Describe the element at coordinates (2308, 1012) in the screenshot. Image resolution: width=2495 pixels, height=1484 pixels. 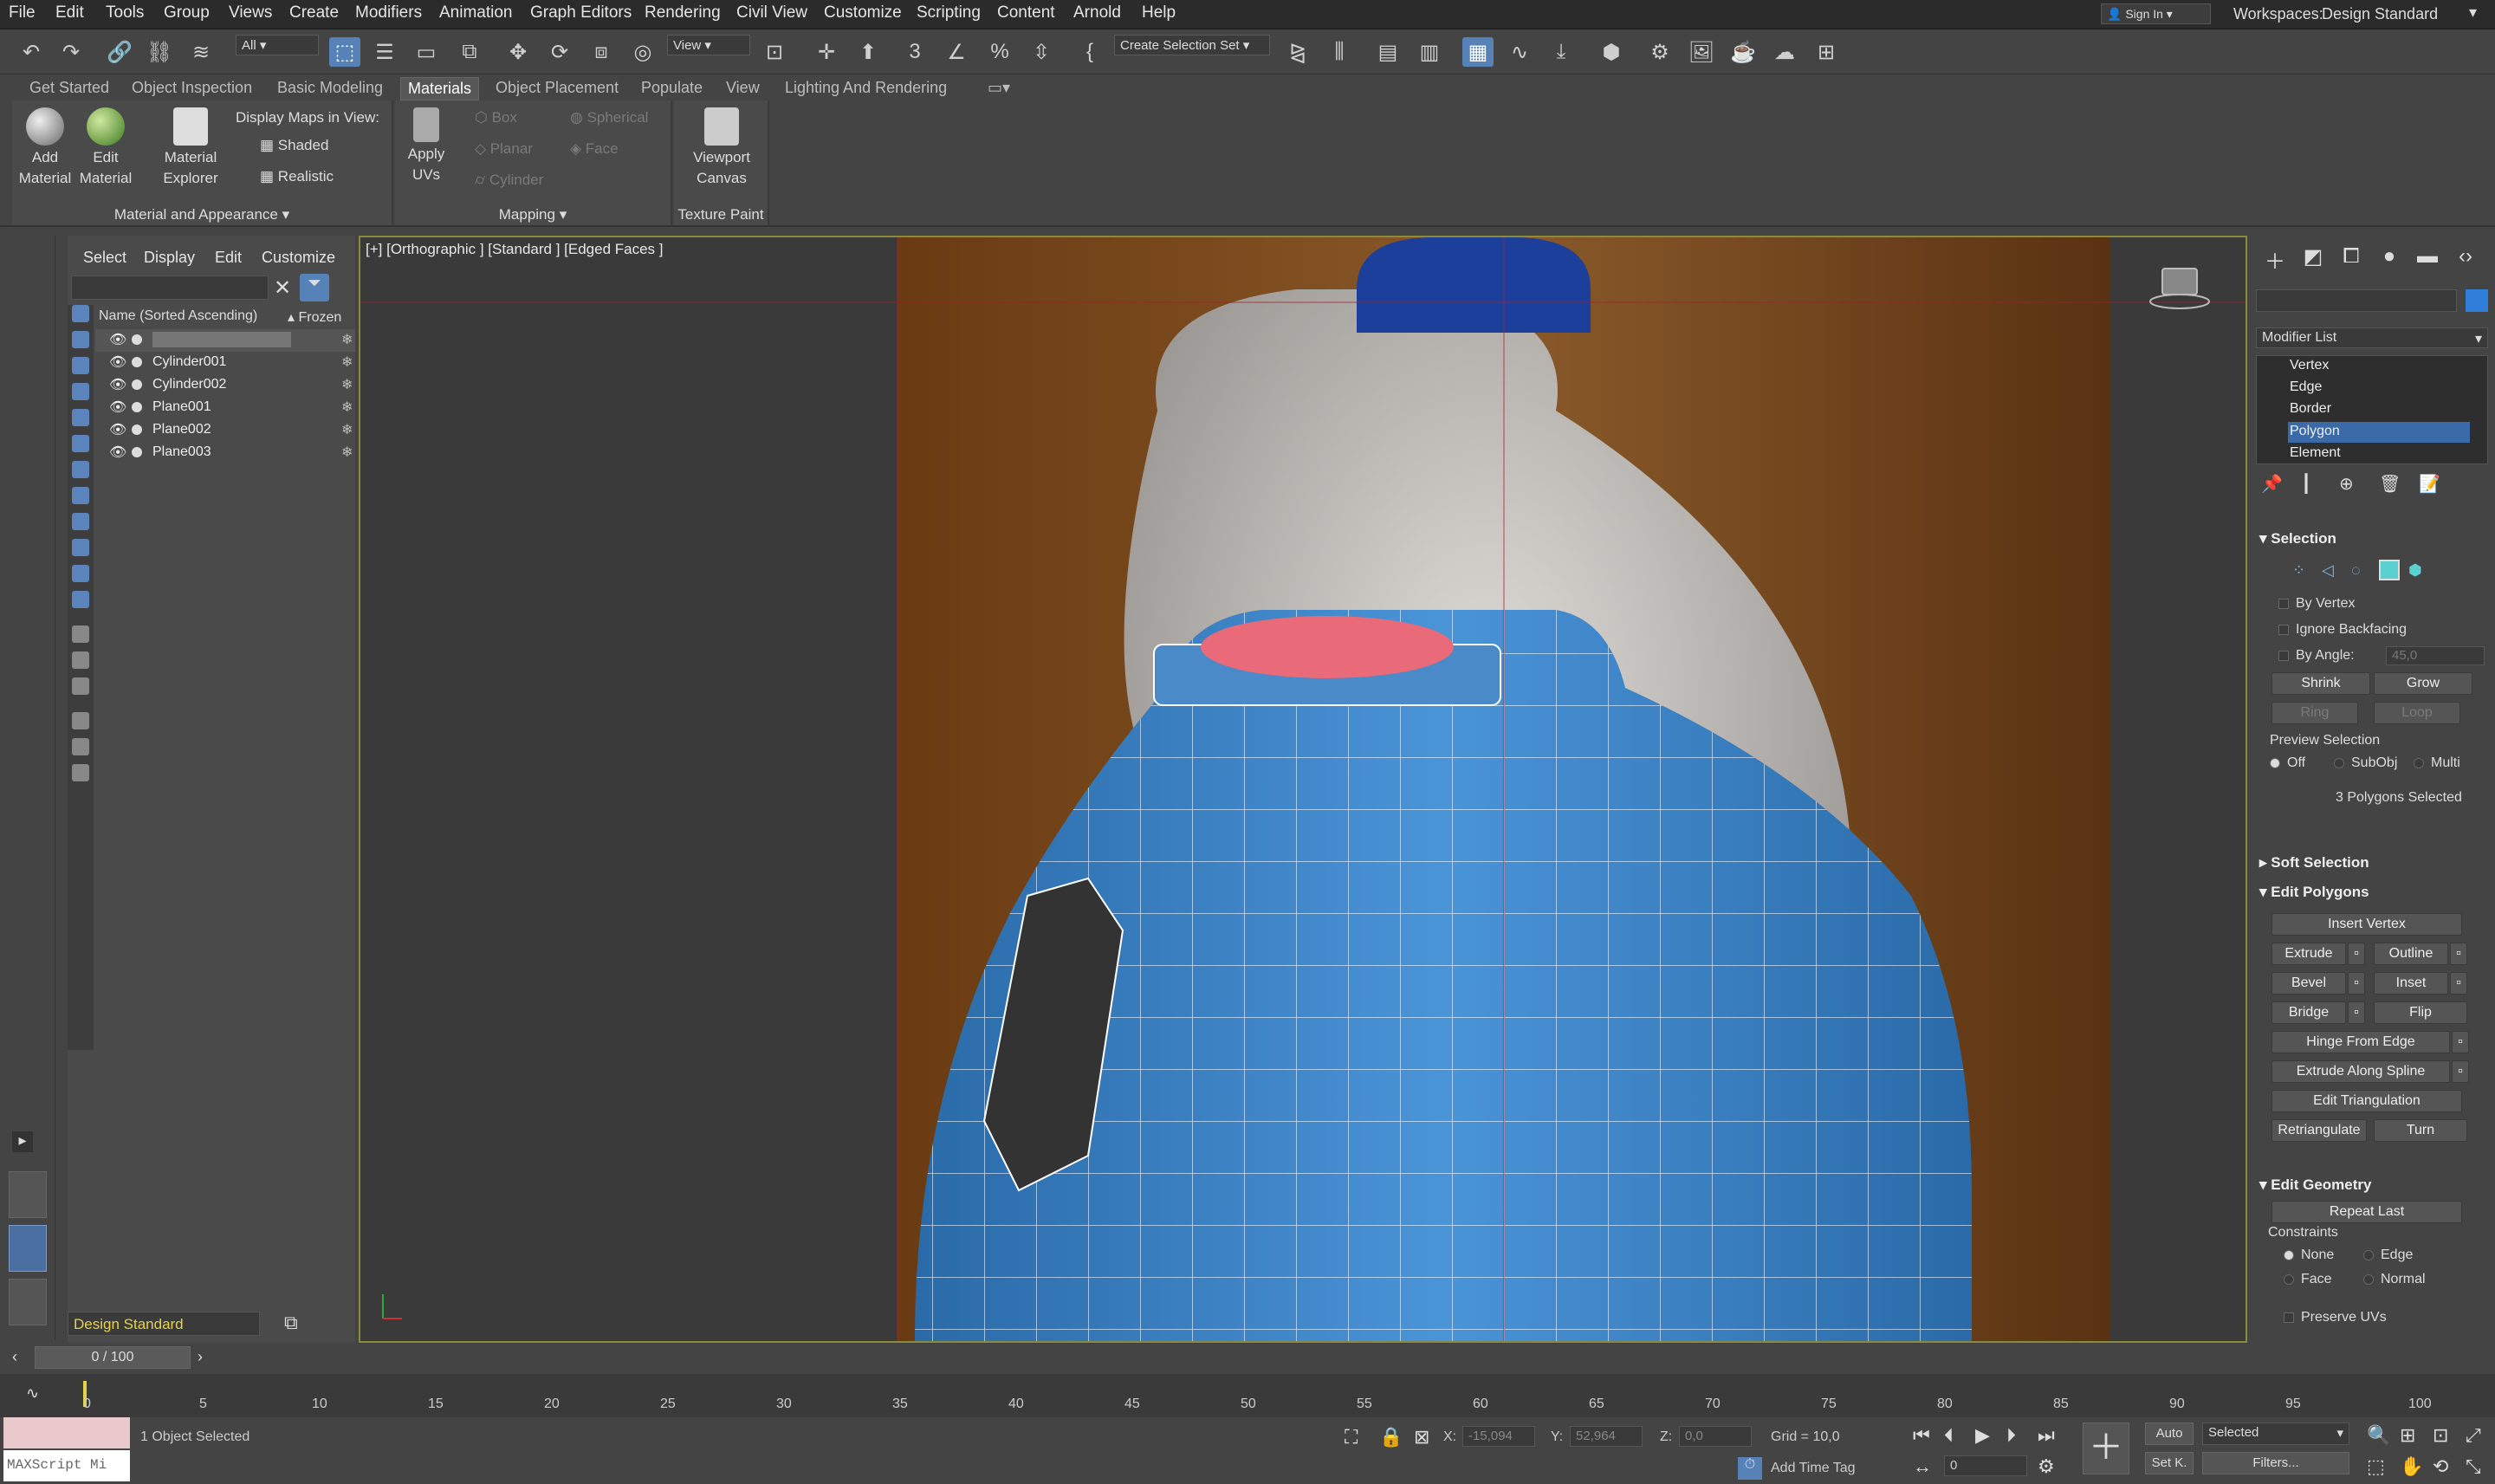
I see `bridge-button: Bridge` at that location.